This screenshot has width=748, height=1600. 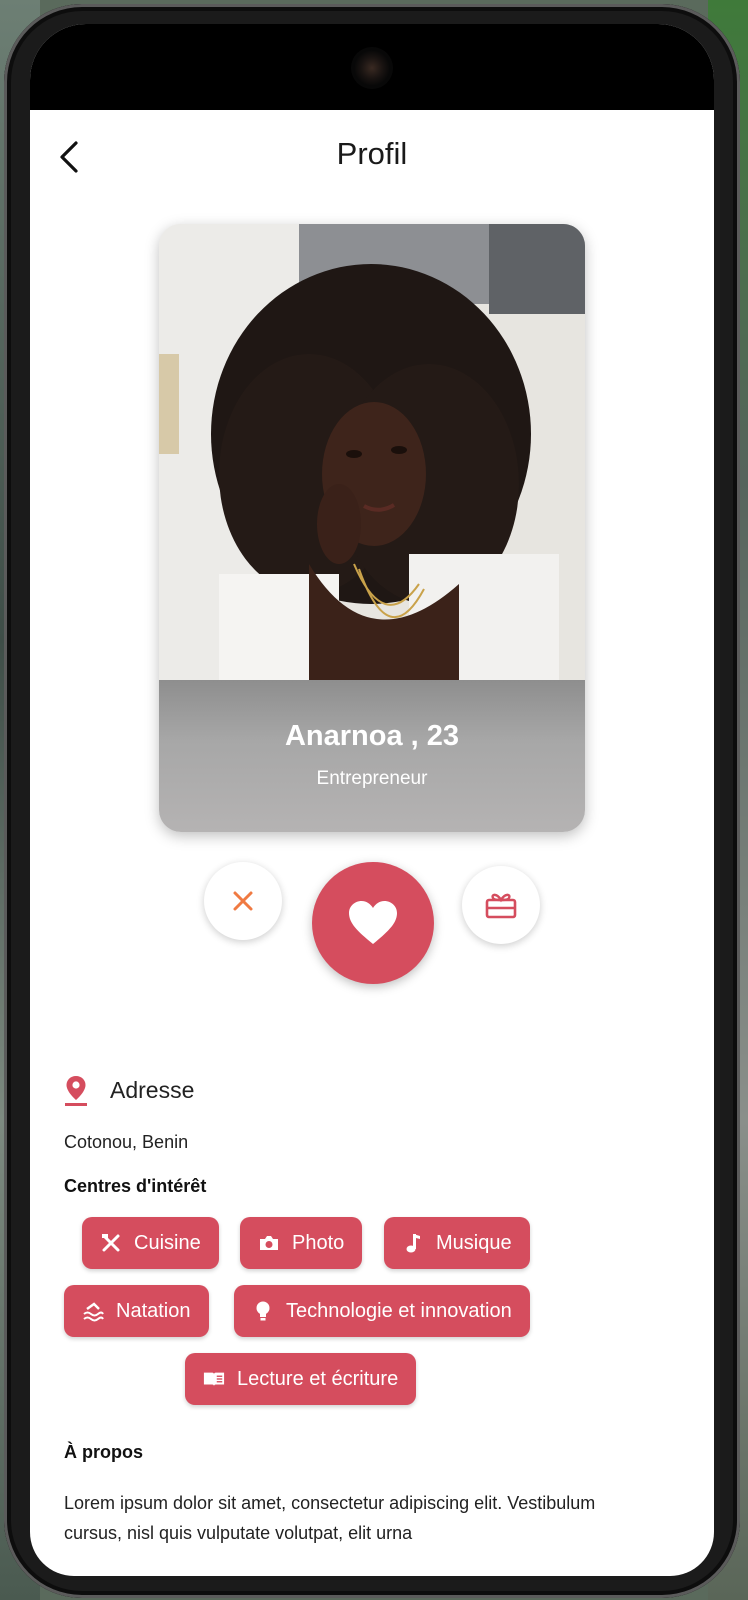 I want to click on interests-title: Centres d'intérêt, so click(x=135, y=1186).